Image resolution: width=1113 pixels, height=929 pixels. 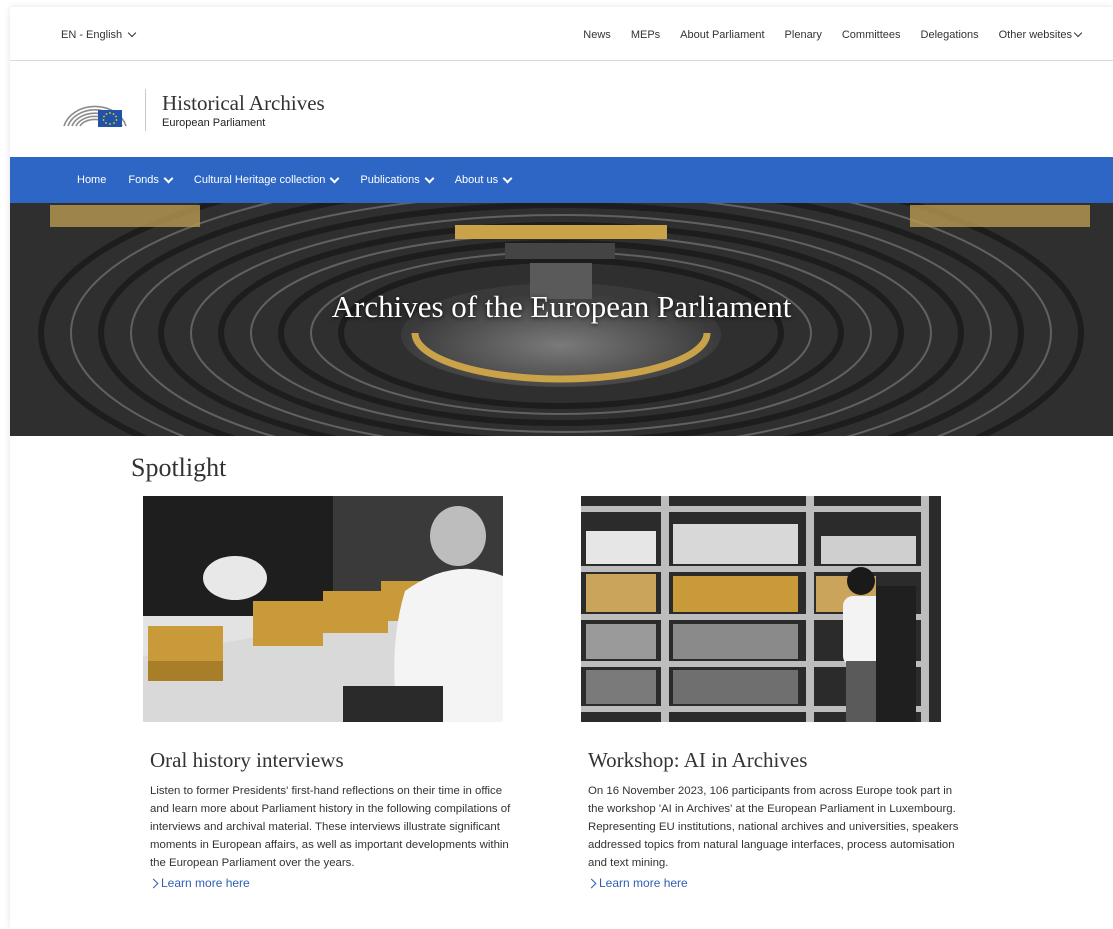 What do you see at coordinates (722, 35) in the screenshot?
I see `top-link-about-parliament: About Parliament` at bounding box center [722, 35].